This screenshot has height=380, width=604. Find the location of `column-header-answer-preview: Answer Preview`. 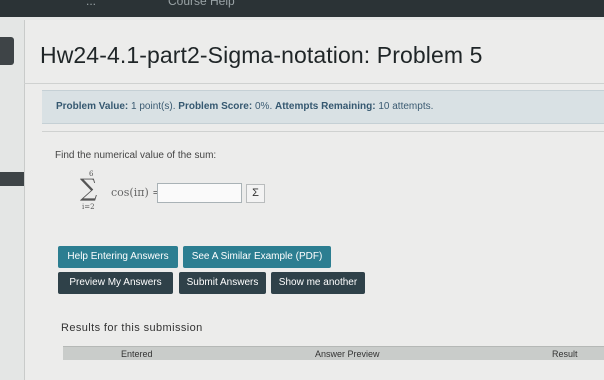

column-header-answer-preview: Answer Preview is located at coordinates (347, 354).